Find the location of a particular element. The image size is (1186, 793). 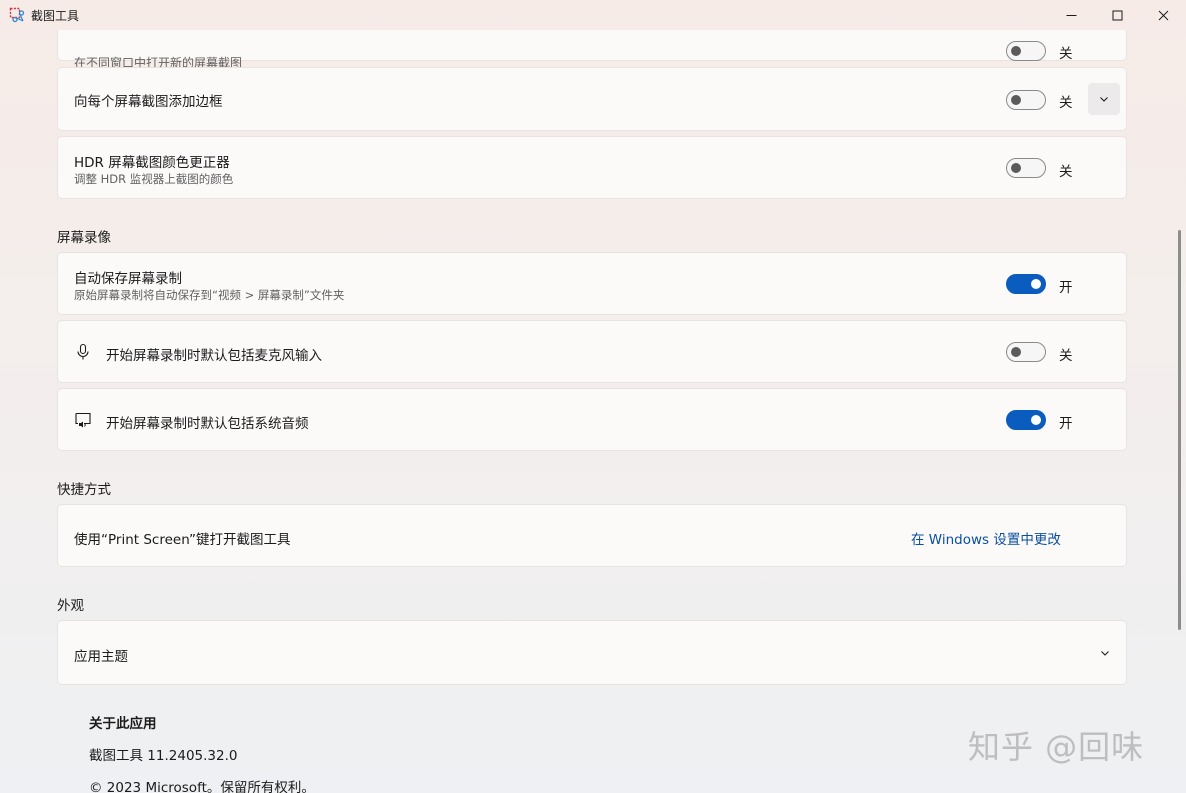

watermark: 知乎 @回味 is located at coordinates (1056, 747).